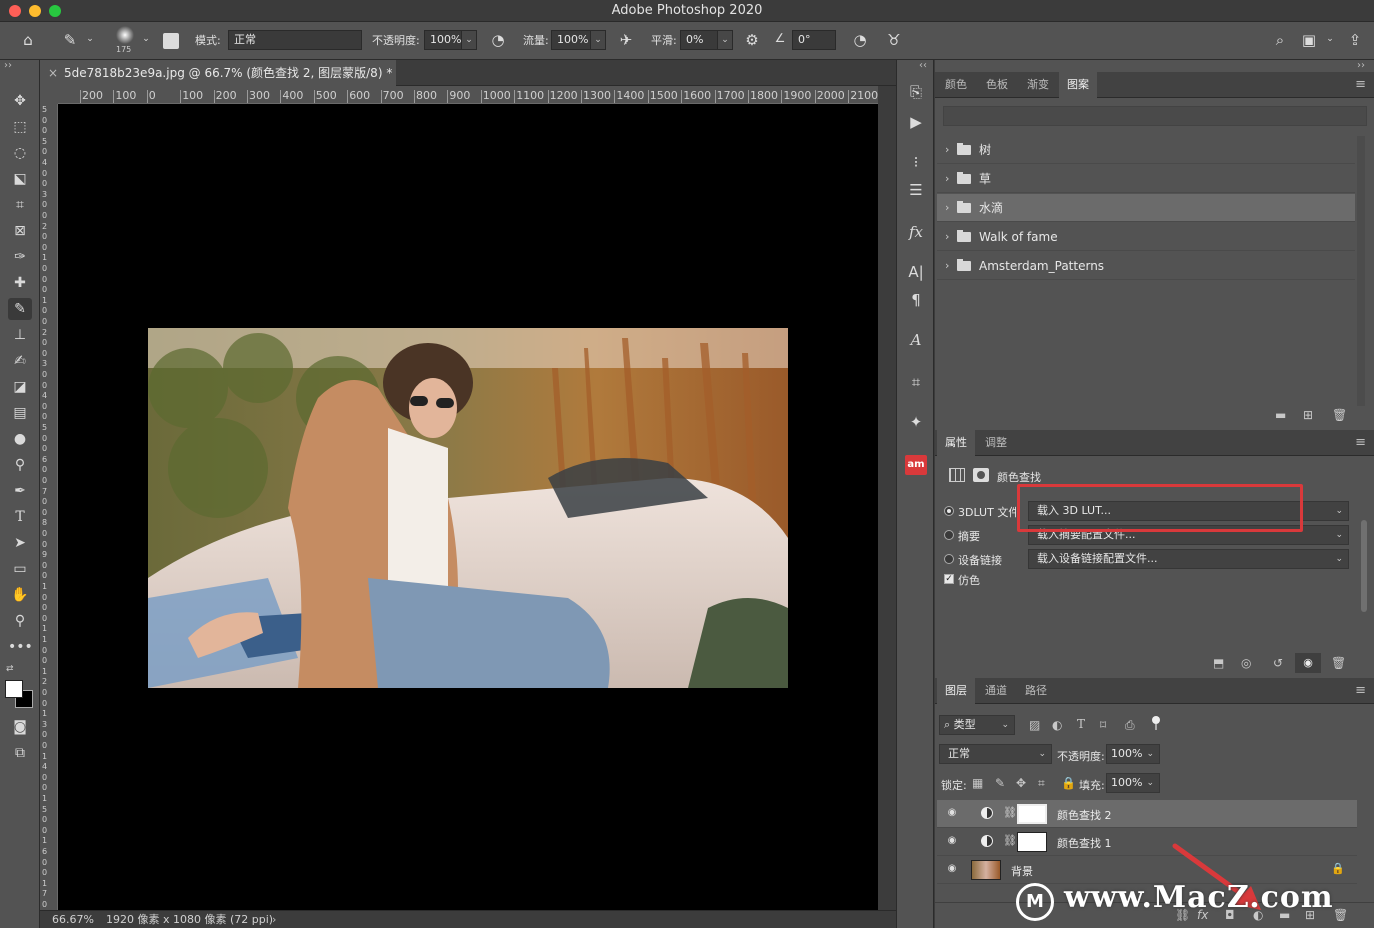 Image resolution: width=1374 pixels, height=928 pixels. What do you see at coordinates (1364, 566) in the screenshot?
I see `properties-scrollbar` at bounding box center [1364, 566].